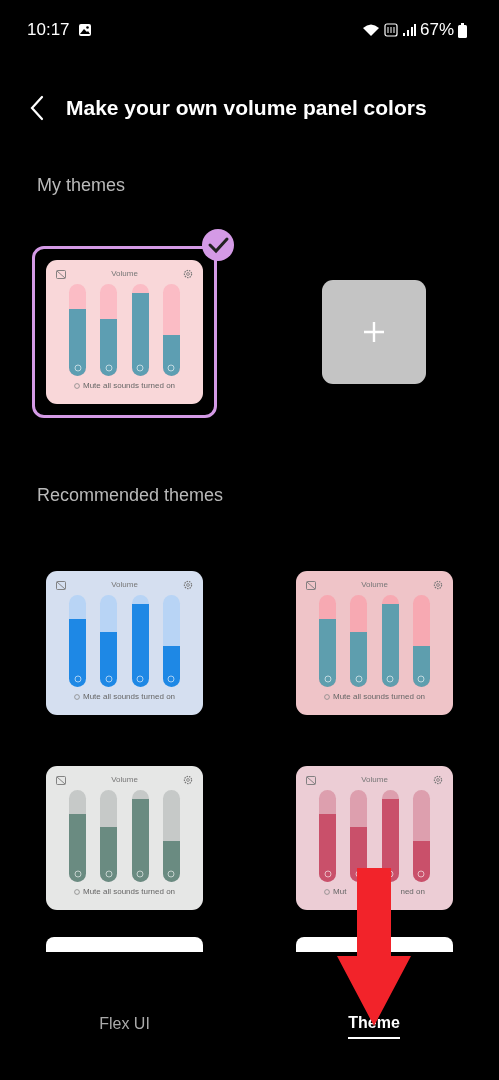 The width and height of the screenshot is (499, 1080). What do you see at coordinates (436, 30) in the screenshot?
I see `battery-text: 67%` at bounding box center [436, 30].